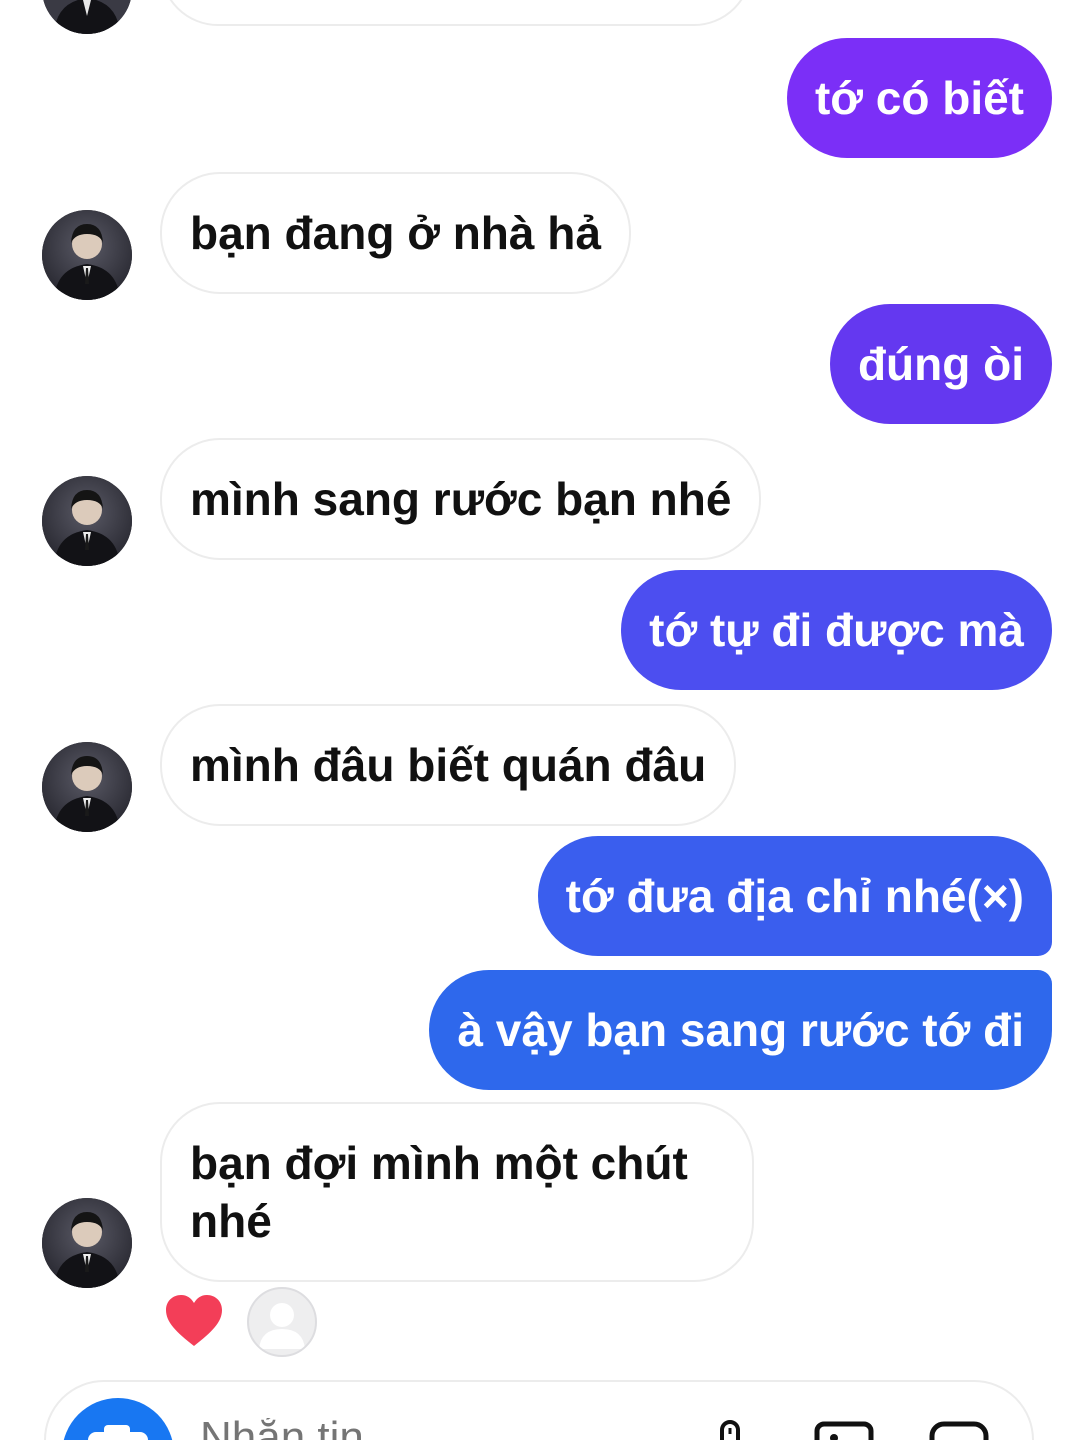 The image size is (1080, 1440). I want to click on message-text: bạn đợi mình một chút nhé, so click(439, 1192).